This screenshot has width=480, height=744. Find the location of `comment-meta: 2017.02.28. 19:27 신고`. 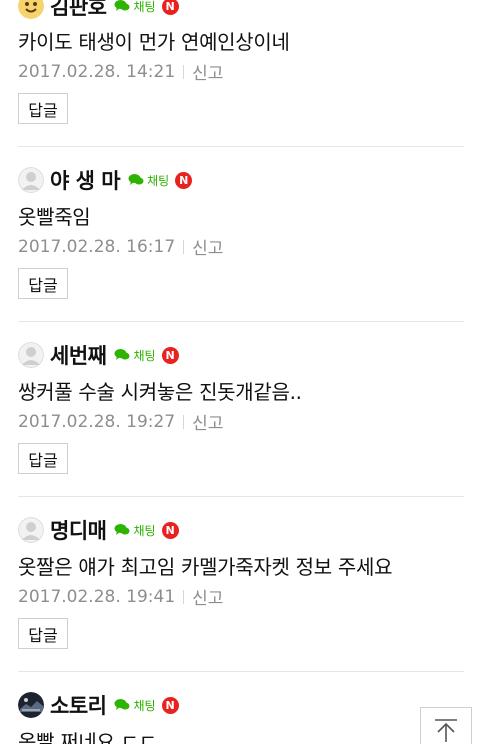

comment-meta: 2017.02.28. 19:27 신고 is located at coordinates (120, 422).